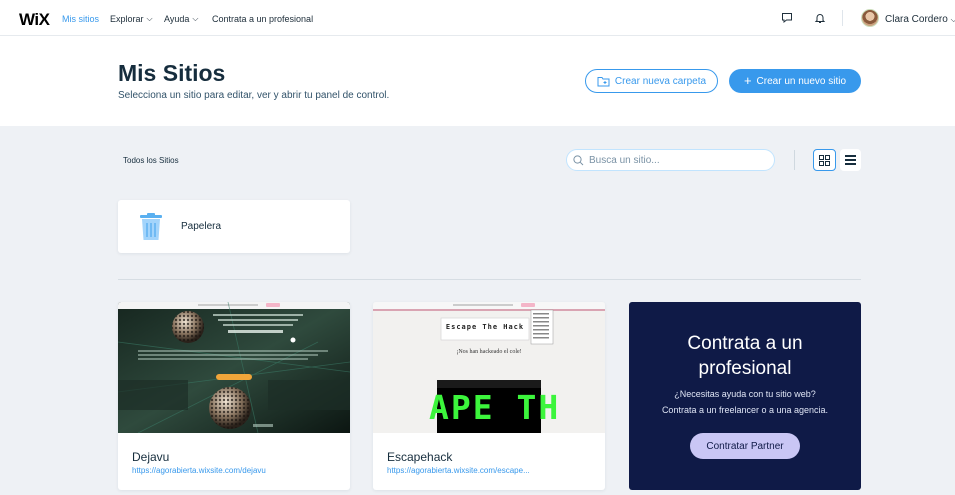 The width and height of the screenshot is (955, 495). What do you see at coordinates (420, 457) in the screenshot?
I see `site-name: Escapehack` at bounding box center [420, 457].